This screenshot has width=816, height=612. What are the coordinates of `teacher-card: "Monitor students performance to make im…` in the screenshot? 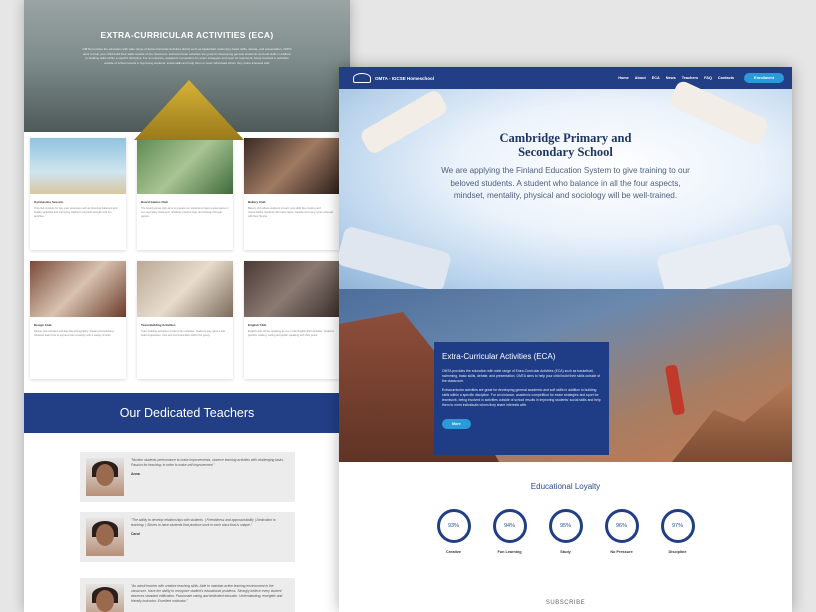 It's located at (187, 477).